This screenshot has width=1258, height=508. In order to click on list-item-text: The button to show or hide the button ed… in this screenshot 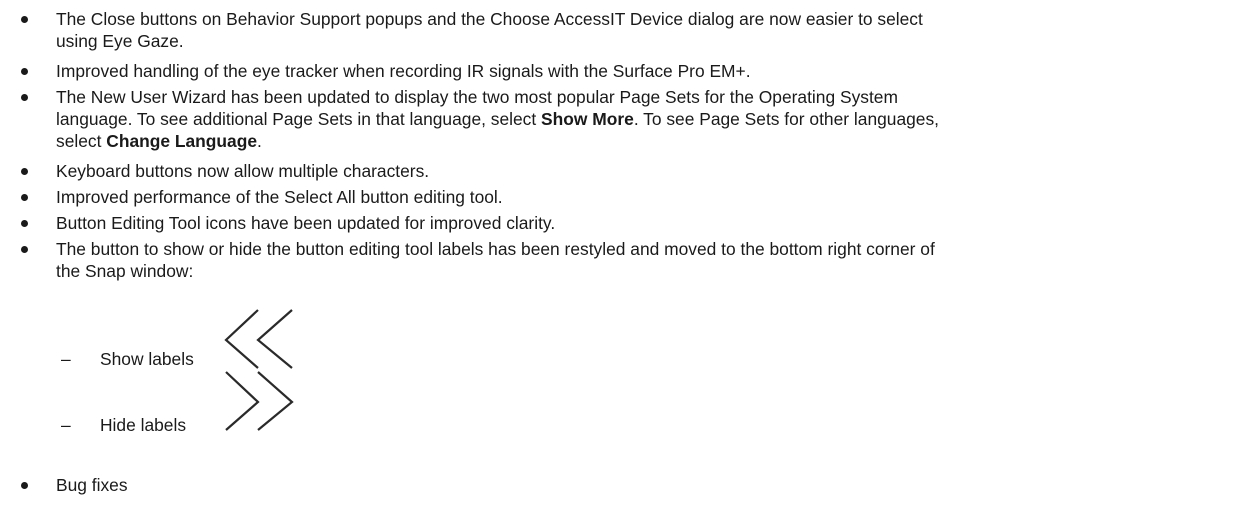, I will do `click(656, 260)`.